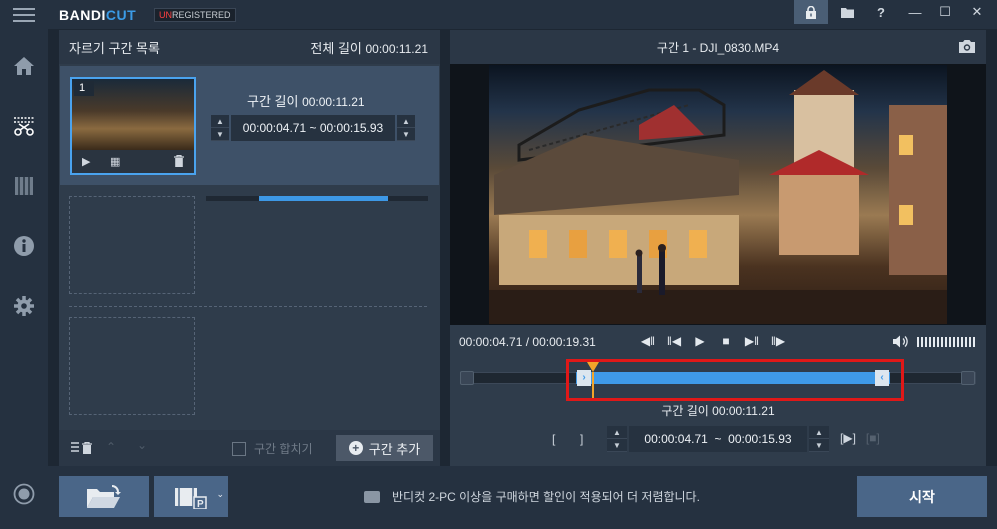  I want to click on folder-open-icon, so click(104, 496).